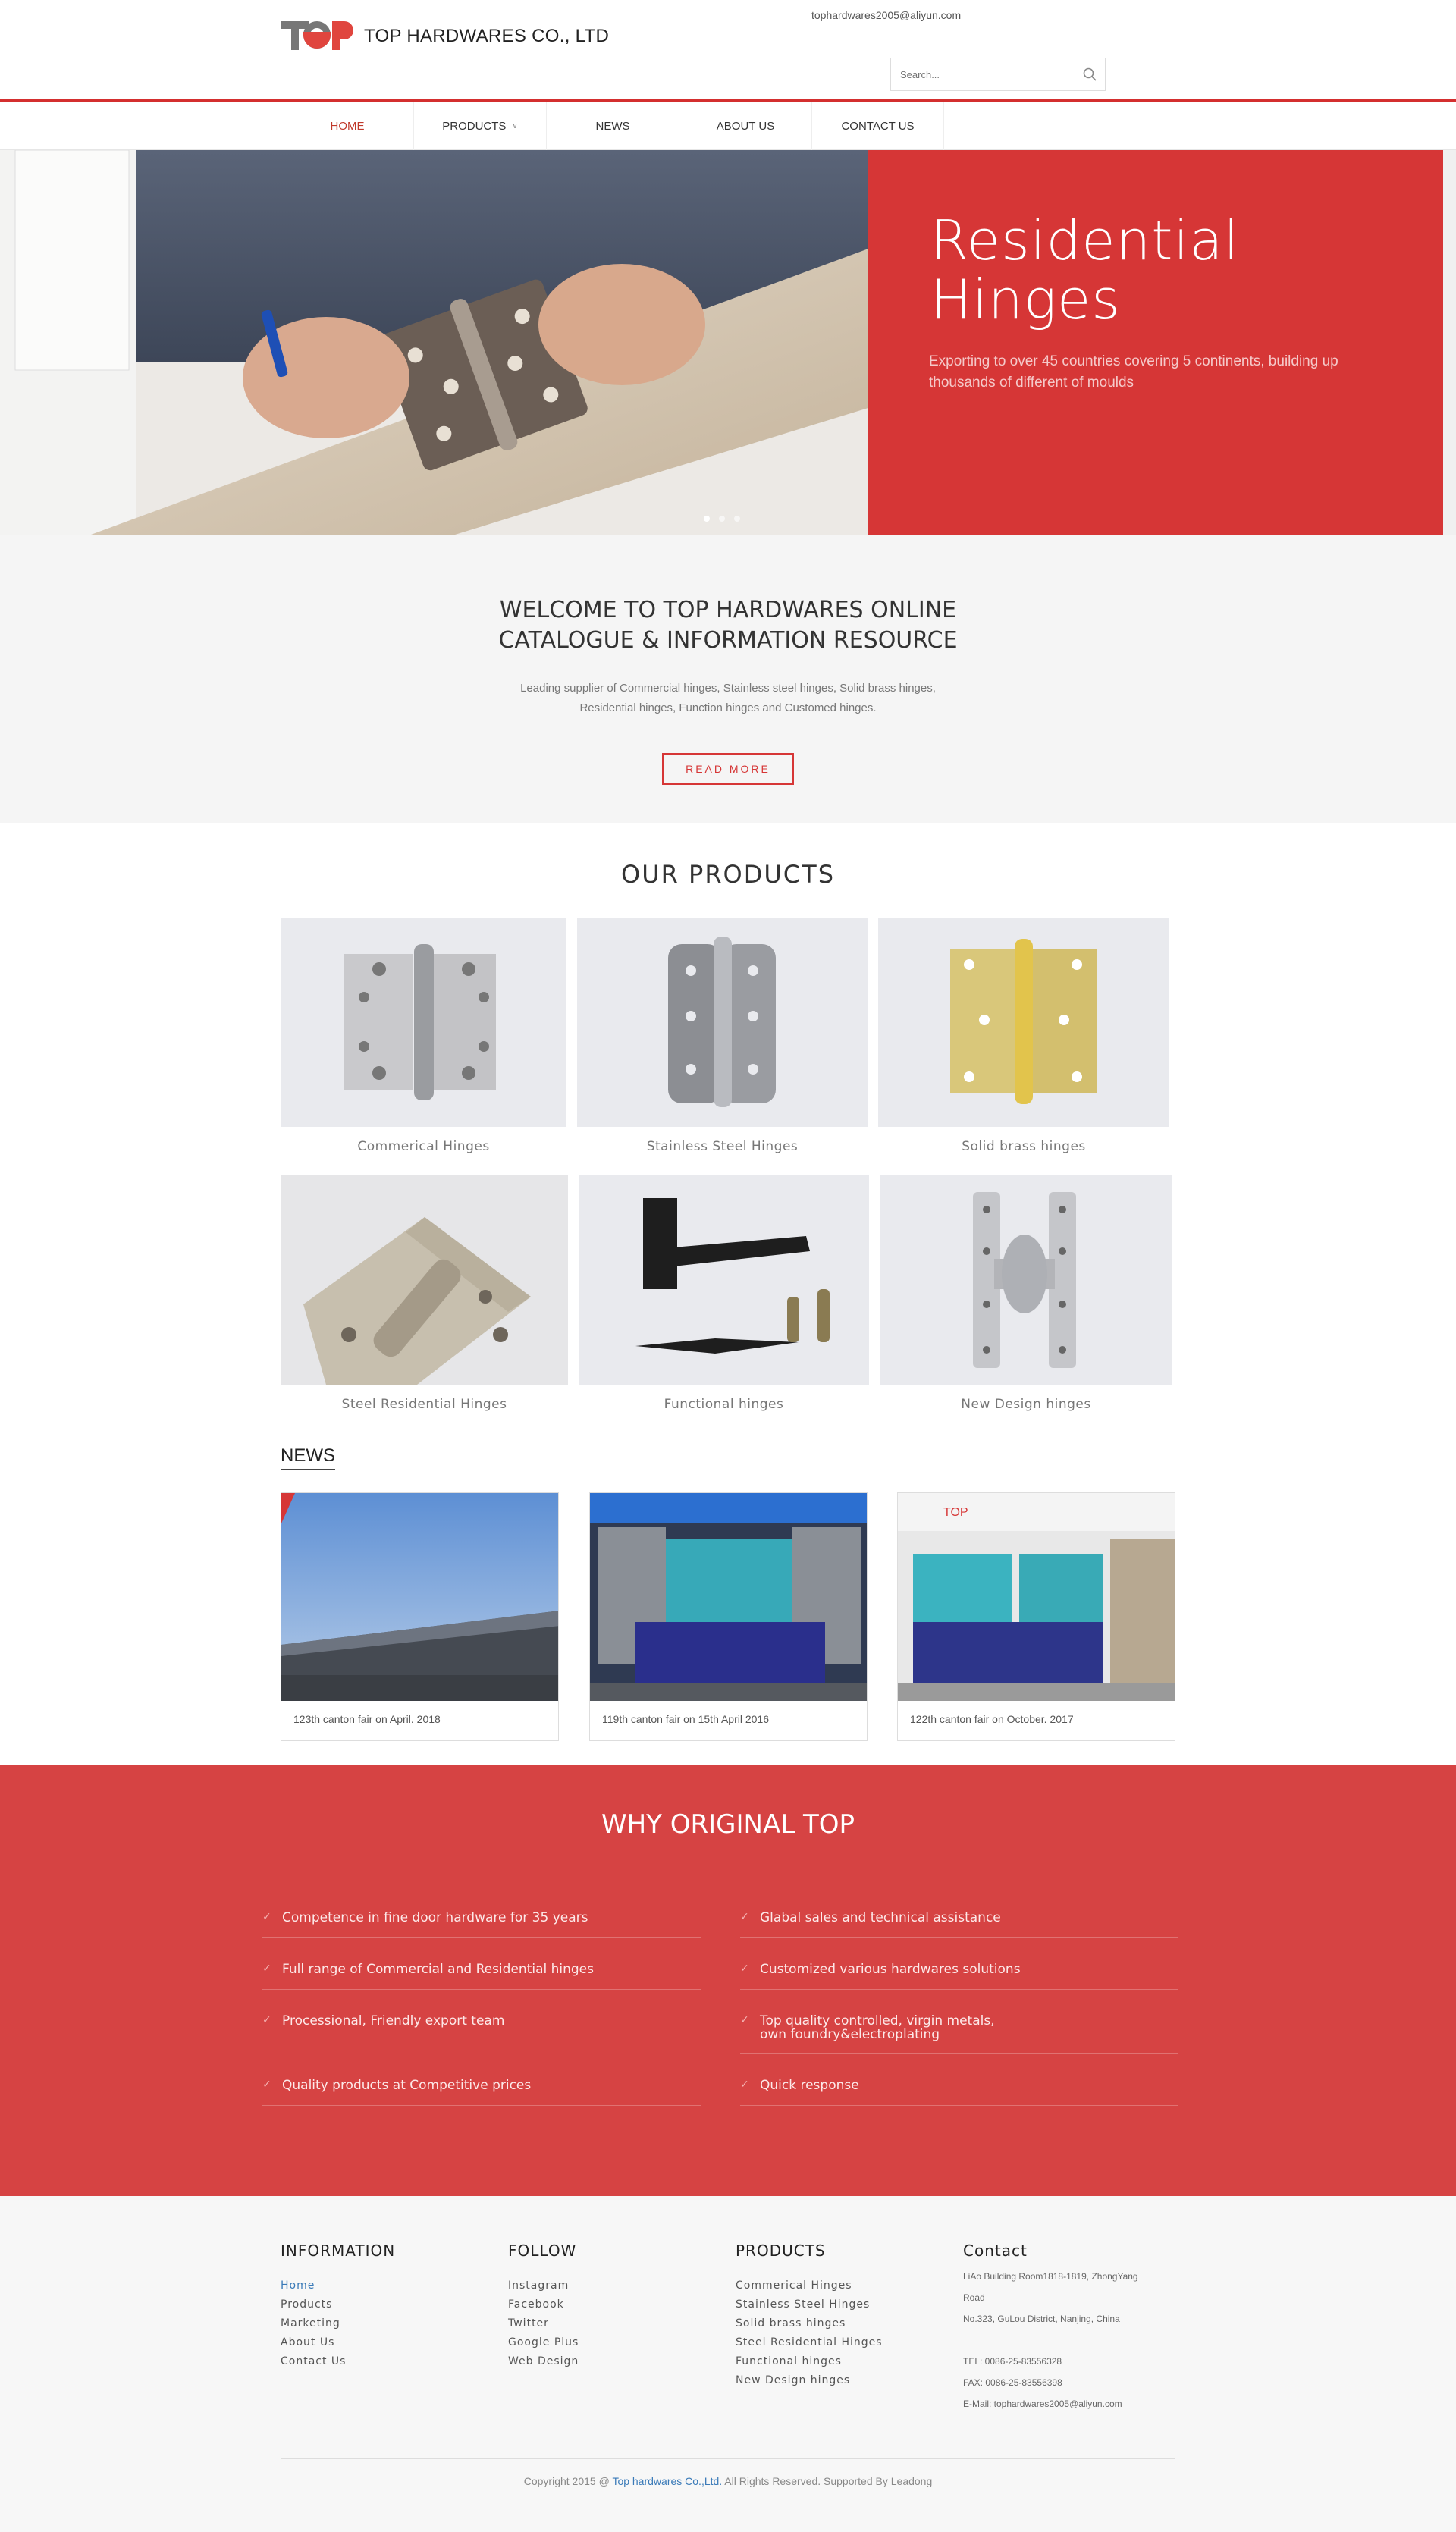 The width and height of the screenshot is (1456, 2532). I want to click on product-label: Solid brass hinges, so click(1024, 1147).